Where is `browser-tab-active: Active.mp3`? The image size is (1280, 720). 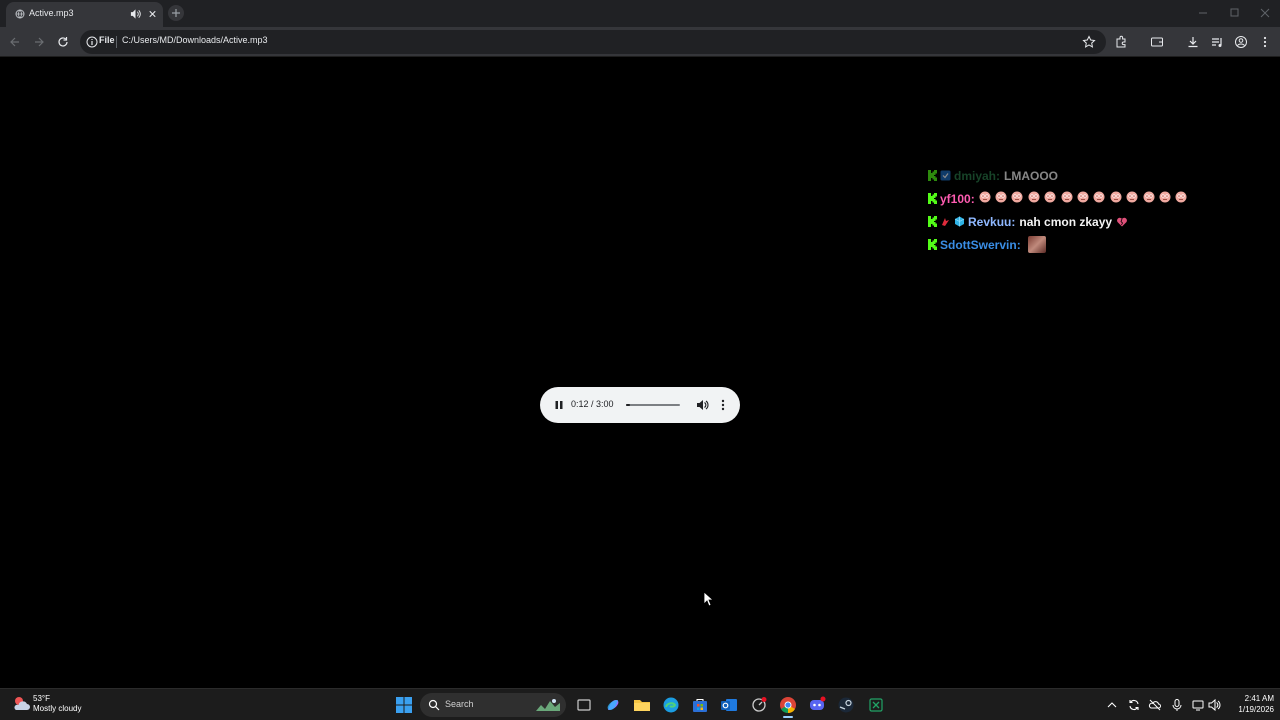 browser-tab-active: Active.mp3 is located at coordinates (84, 14).